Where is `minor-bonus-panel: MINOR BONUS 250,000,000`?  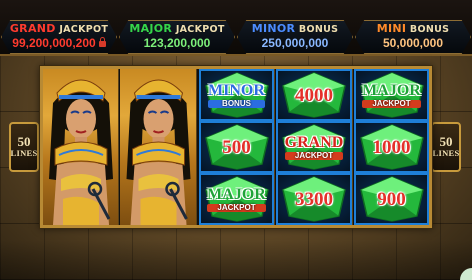
minor-bonus-panel: MINOR BONUS 250,000,000 is located at coordinates (295, 37).